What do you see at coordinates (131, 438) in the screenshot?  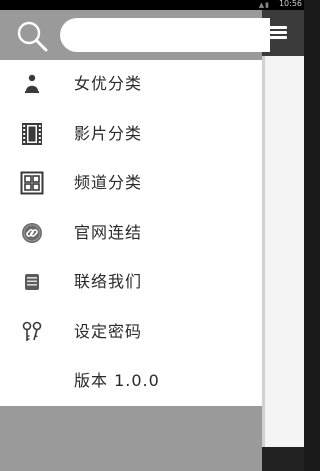 I see `drawer-footer` at bounding box center [131, 438].